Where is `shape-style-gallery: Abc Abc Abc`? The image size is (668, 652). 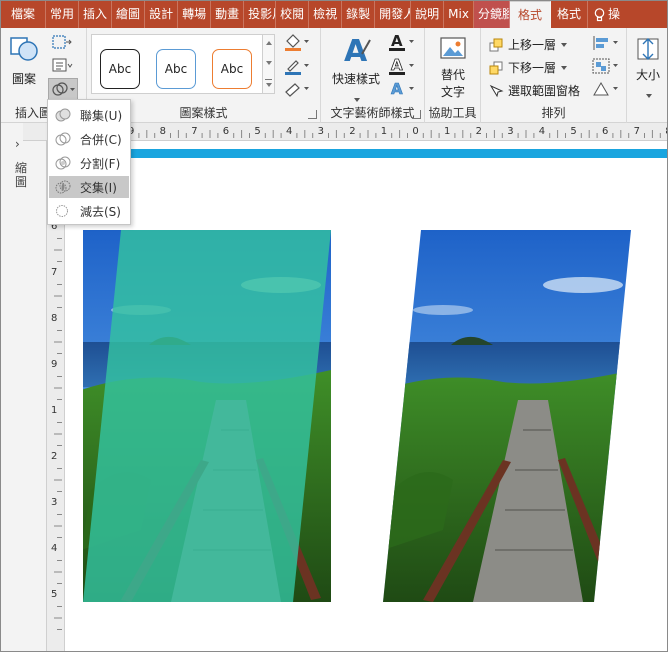
shape-style-gallery: Abc Abc Abc is located at coordinates (183, 64).